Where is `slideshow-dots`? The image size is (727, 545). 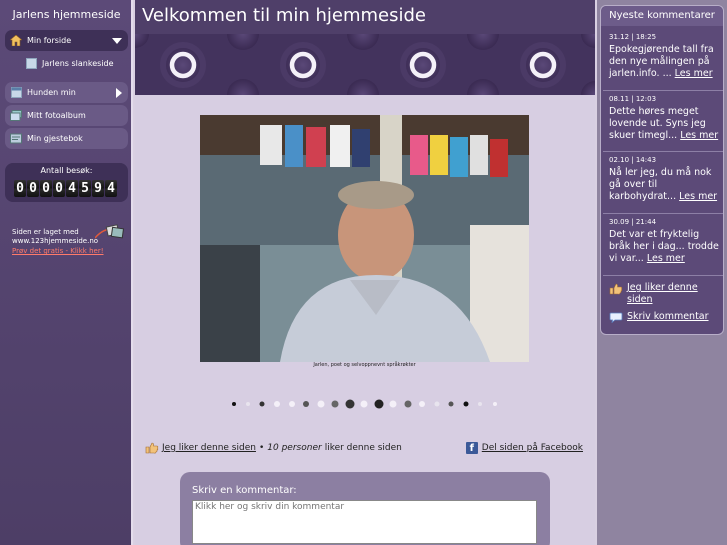 slideshow-dots is located at coordinates (365, 404).